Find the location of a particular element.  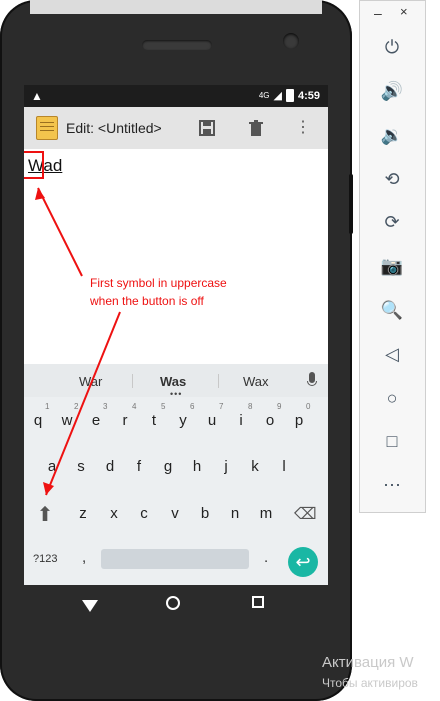

emulator-toolbar: – × ⏻ 🔊 🔉 ⟲ ⟳ 📷 🔍 ◁ ○ □ ⋯ is located at coordinates (392, 256).